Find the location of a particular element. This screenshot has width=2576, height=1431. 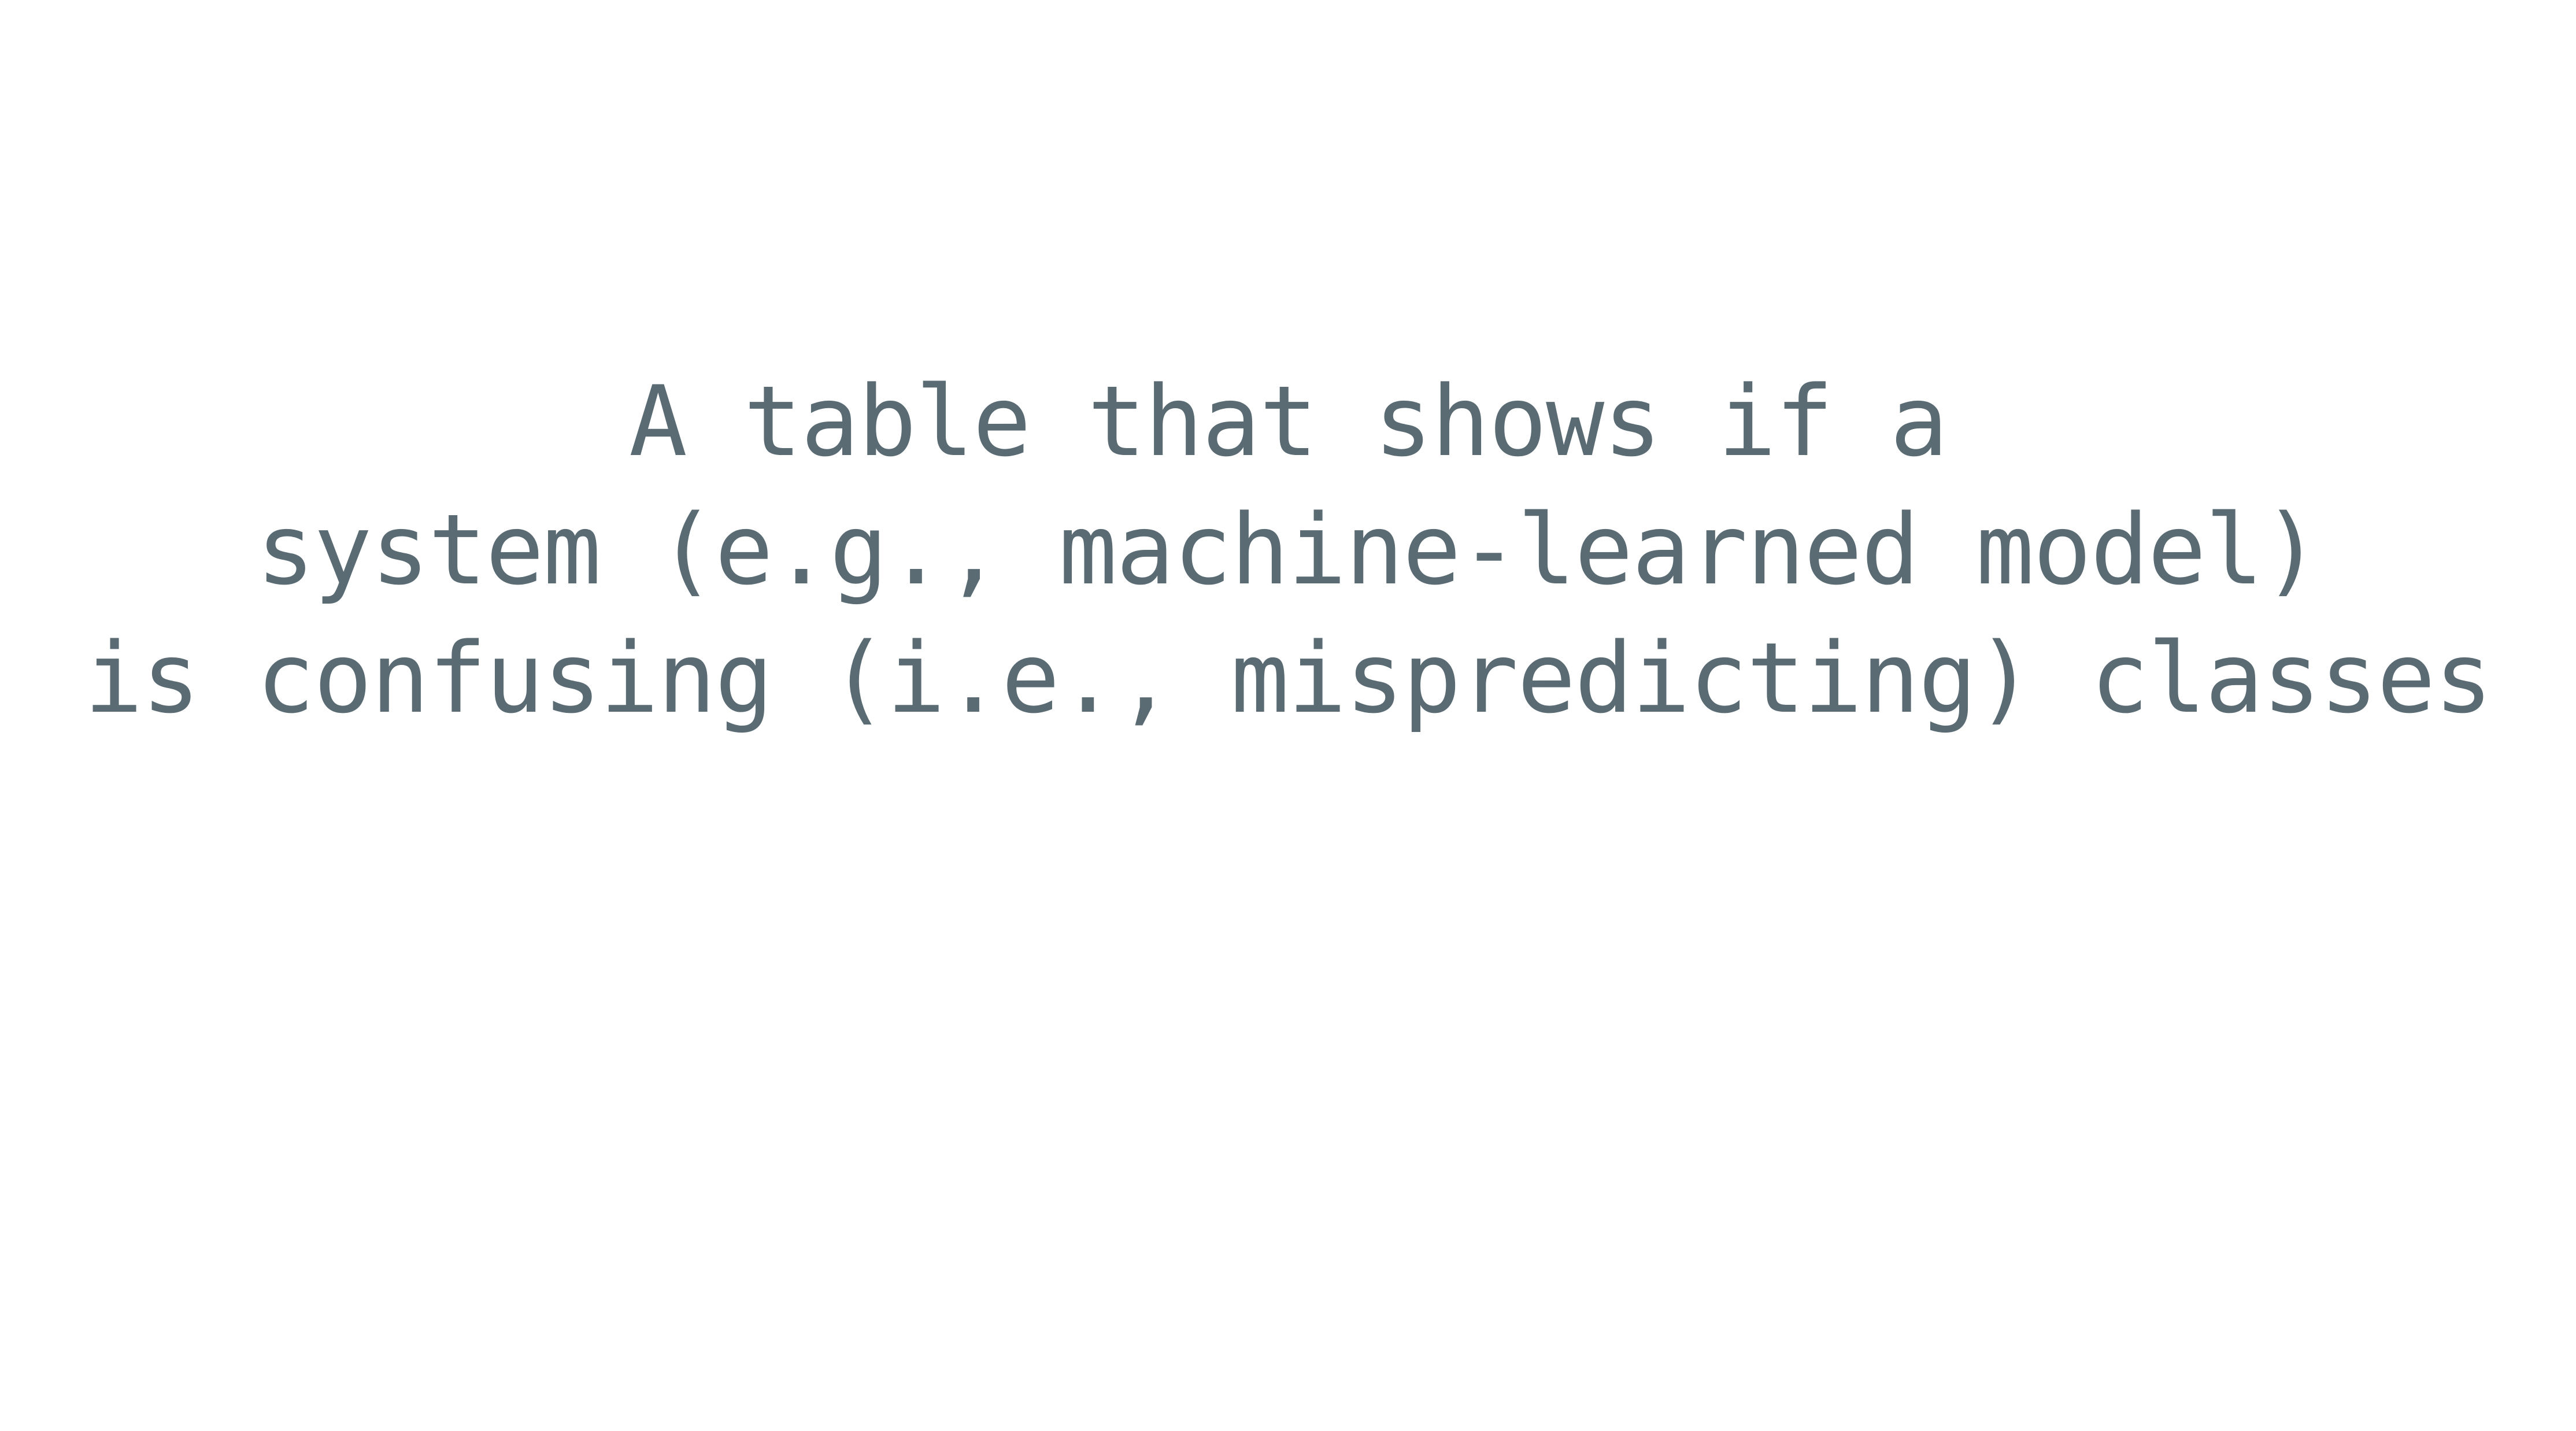

caption-line-1: A table that shows if a is located at coordinates (1288, 421).